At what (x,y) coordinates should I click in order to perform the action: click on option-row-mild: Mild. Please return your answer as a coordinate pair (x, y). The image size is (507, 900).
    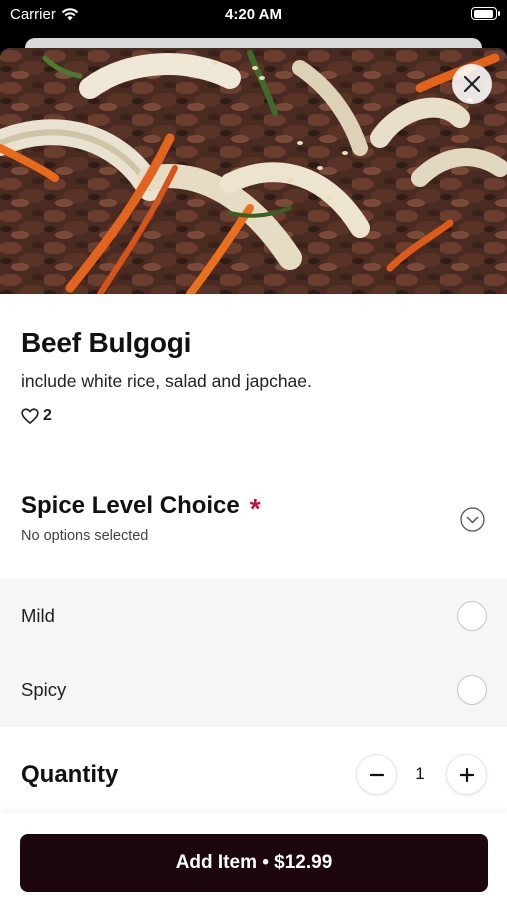
    Looking at the image, I should click on (253, 616).